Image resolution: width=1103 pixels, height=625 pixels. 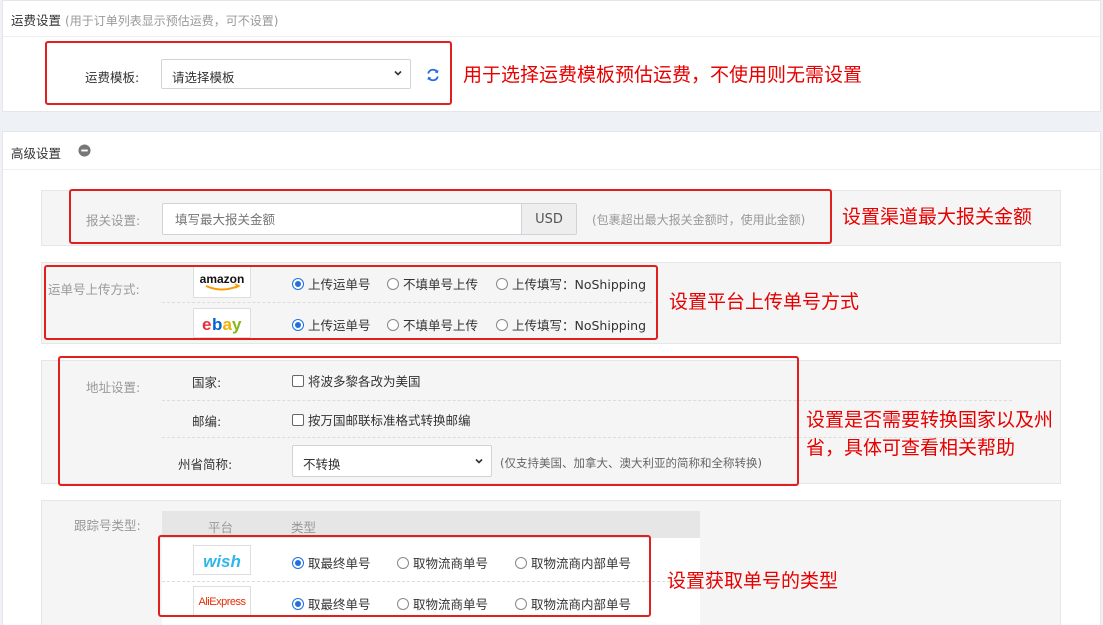 What do you see at coordinates (36, 20) in the screenshot?
I see `shipping-title-text: 运费设置` at bounding box center [36, 20].